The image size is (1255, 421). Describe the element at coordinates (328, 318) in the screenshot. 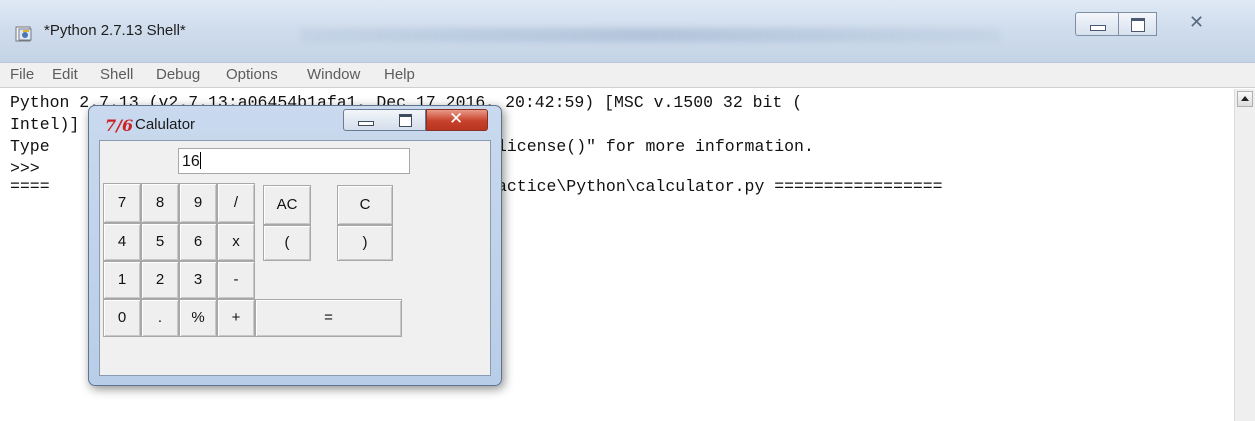

I see `key-equals: =` at that location.